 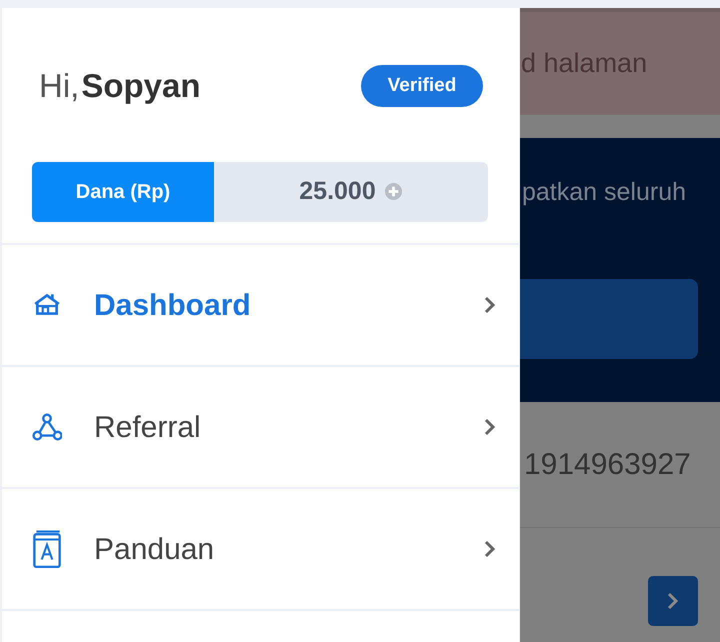 I want to click on menu-item: Dashboard, so click(x=260, y=306).